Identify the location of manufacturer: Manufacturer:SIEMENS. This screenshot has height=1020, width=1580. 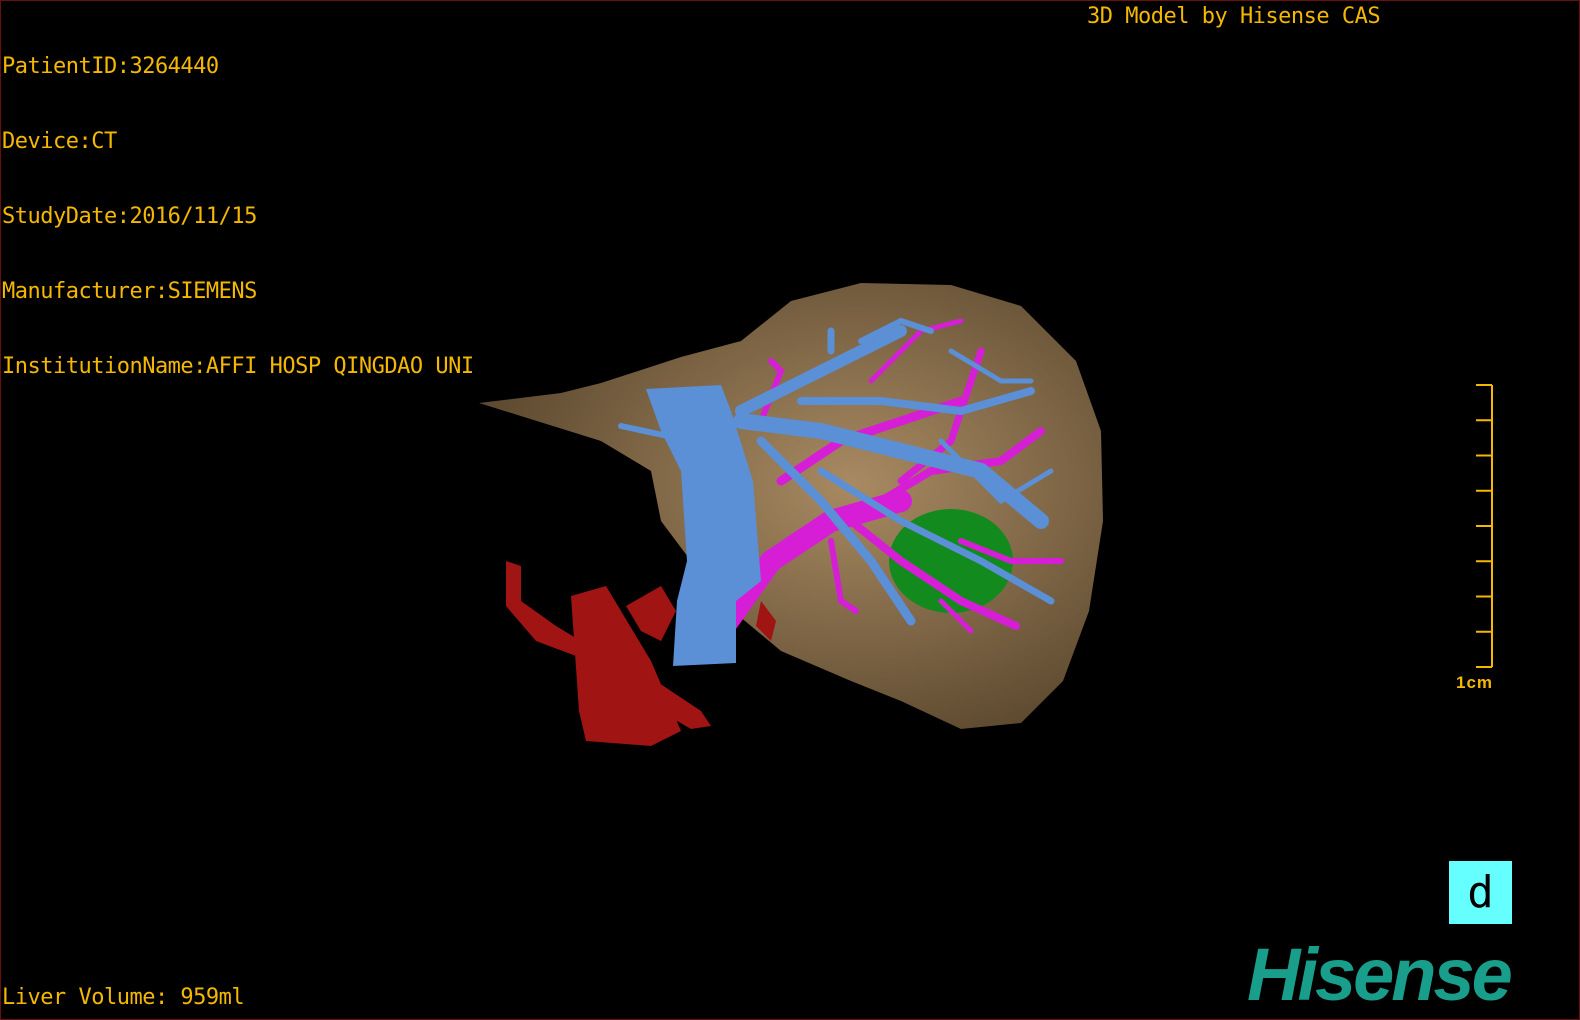
(129, 291).